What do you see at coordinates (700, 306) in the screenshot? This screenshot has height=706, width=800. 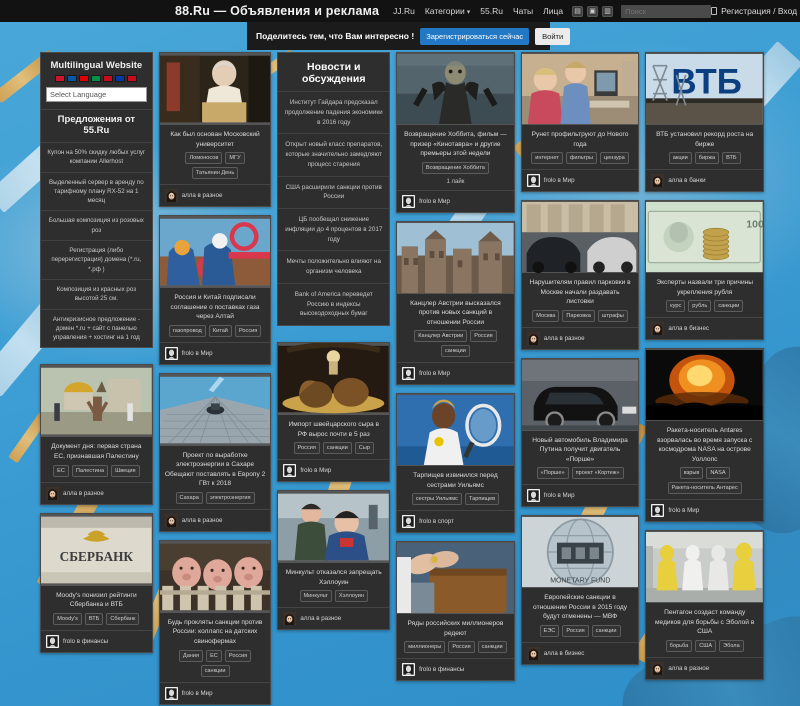 I see `card-tag: рубль` at bounding box center [700, 306].